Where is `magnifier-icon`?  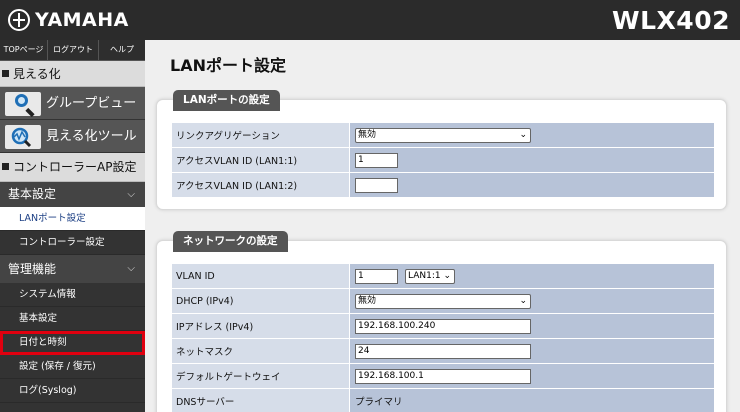
magnifier-icon is located at coordinates (23, 104).